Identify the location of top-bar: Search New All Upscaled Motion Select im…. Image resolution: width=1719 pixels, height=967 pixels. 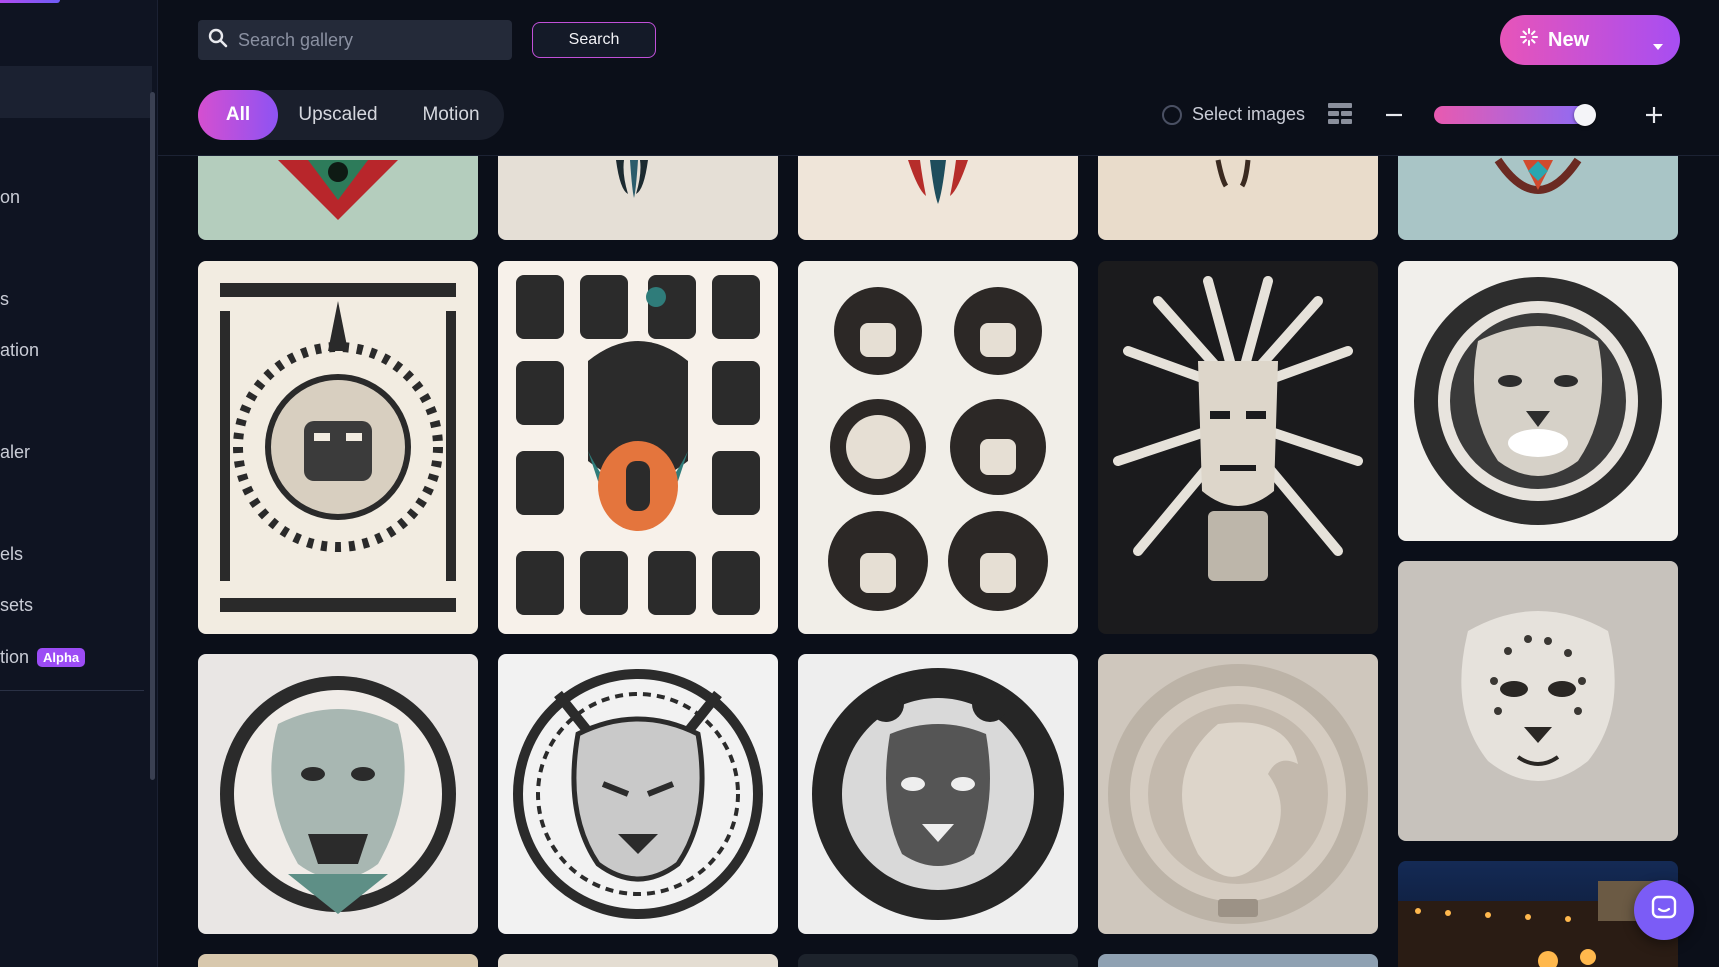
(938, 78).